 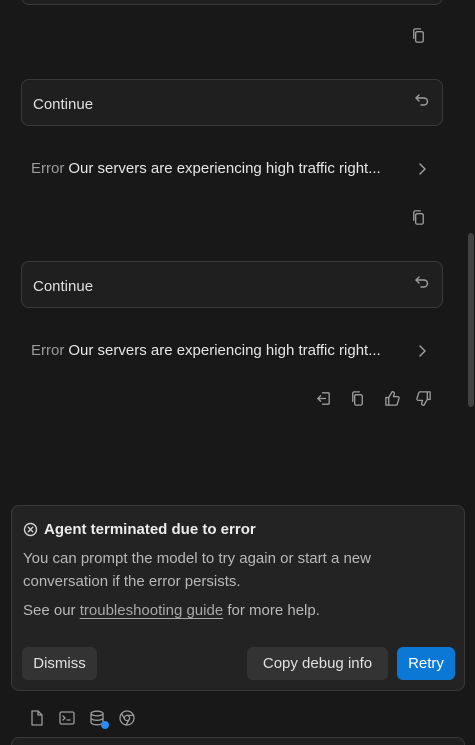 I want to click on error-circle-icon, so click(x=30, y=529).